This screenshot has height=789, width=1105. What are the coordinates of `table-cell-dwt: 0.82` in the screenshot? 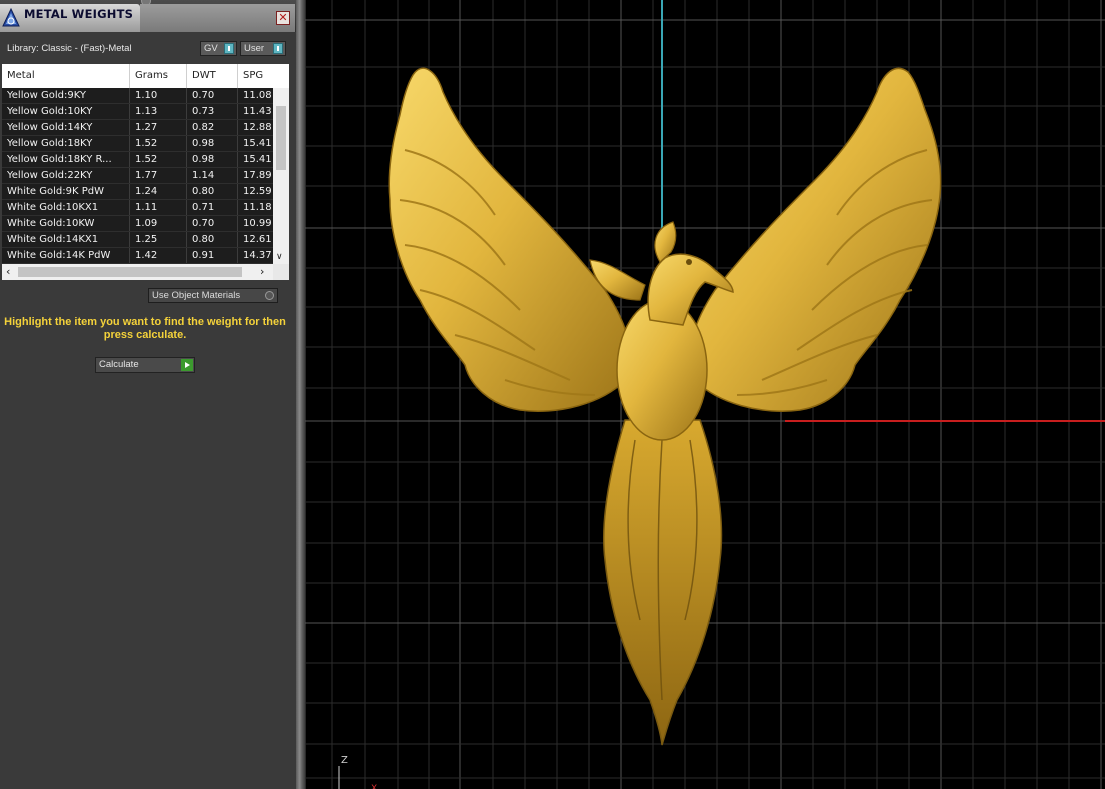 It's located at (212, 127).